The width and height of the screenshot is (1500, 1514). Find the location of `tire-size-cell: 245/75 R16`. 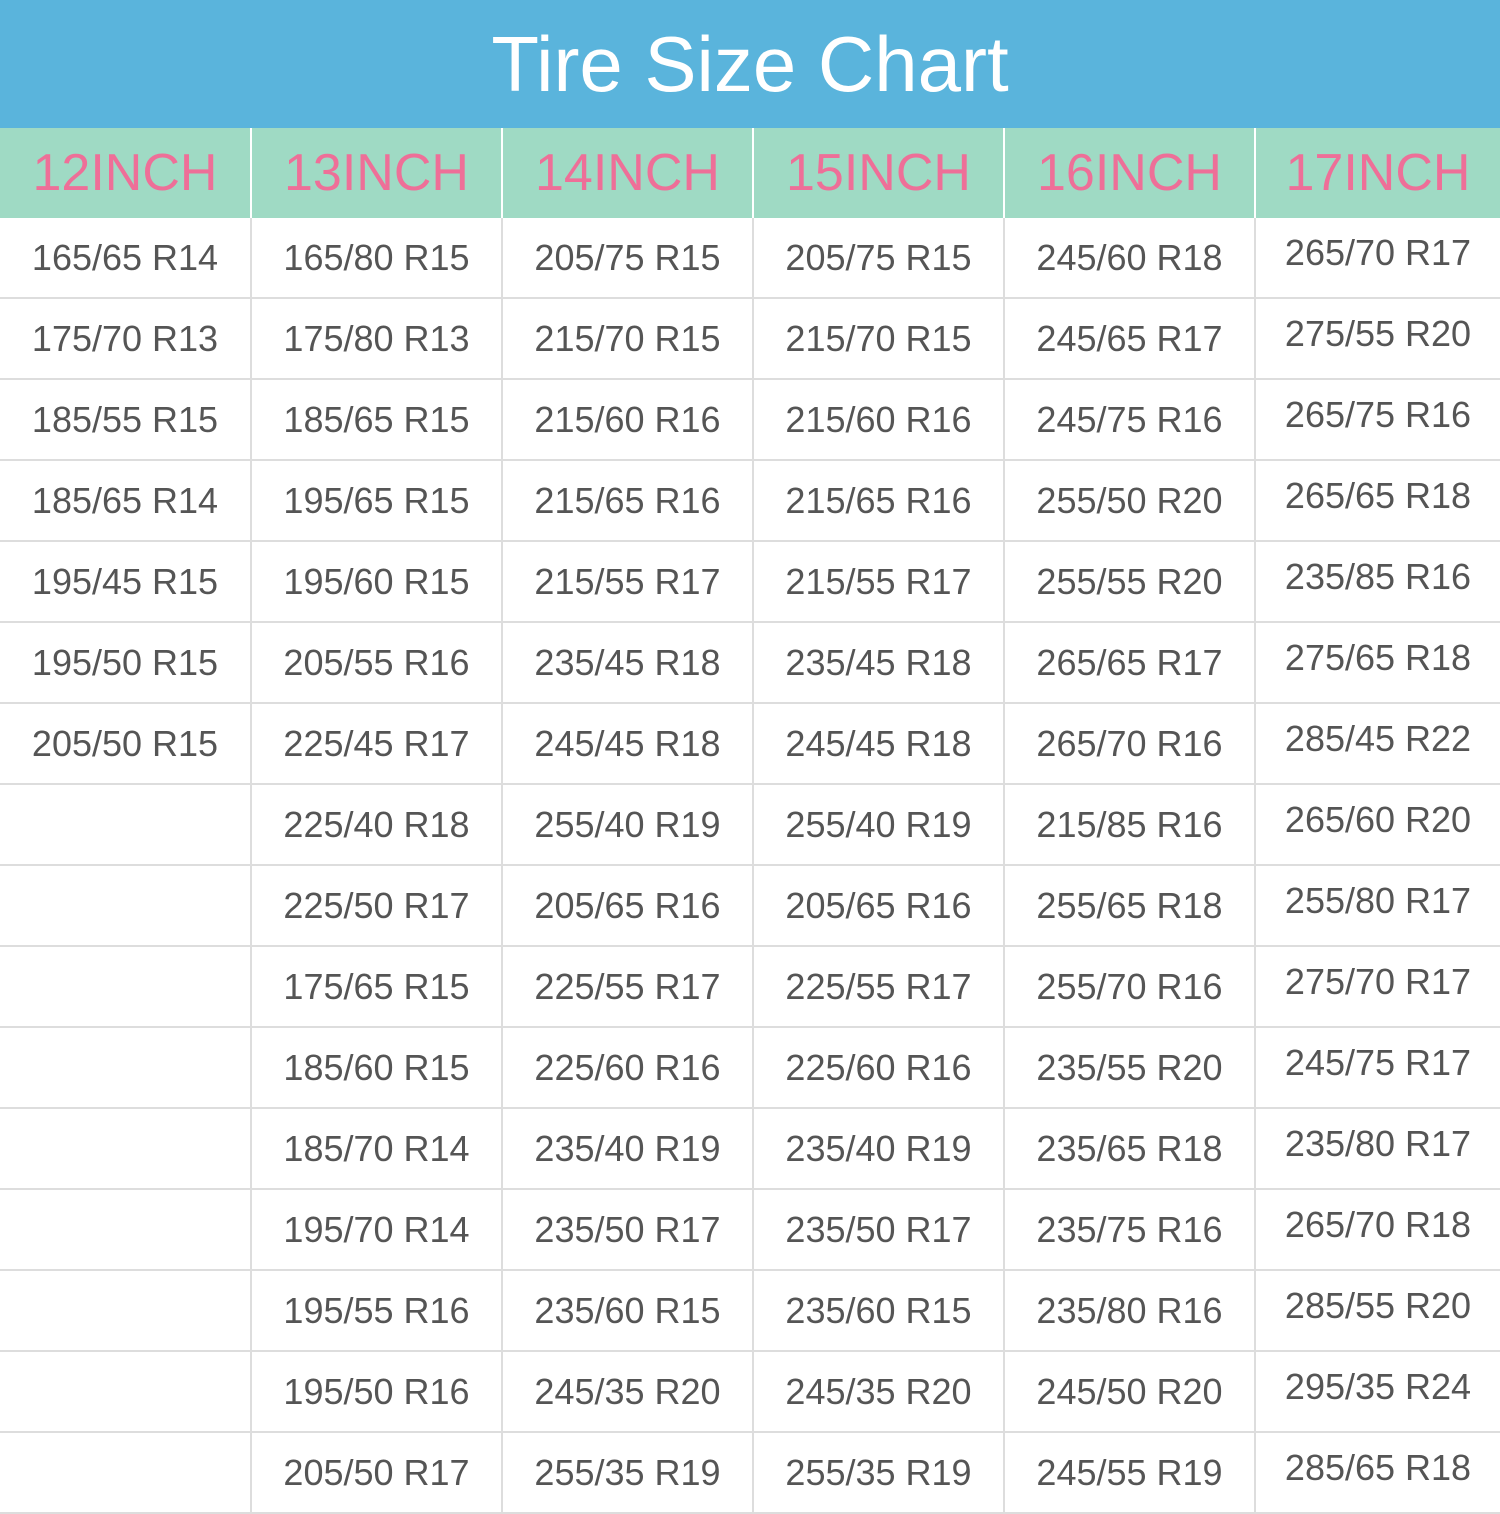

tire-size-cell: 245/75 R16 is located at coordinates (1129, 420).